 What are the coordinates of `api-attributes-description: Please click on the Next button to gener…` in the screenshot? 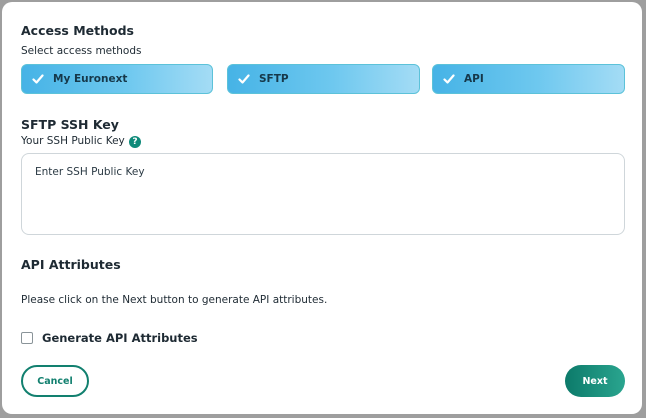 It's located at (174, 300).